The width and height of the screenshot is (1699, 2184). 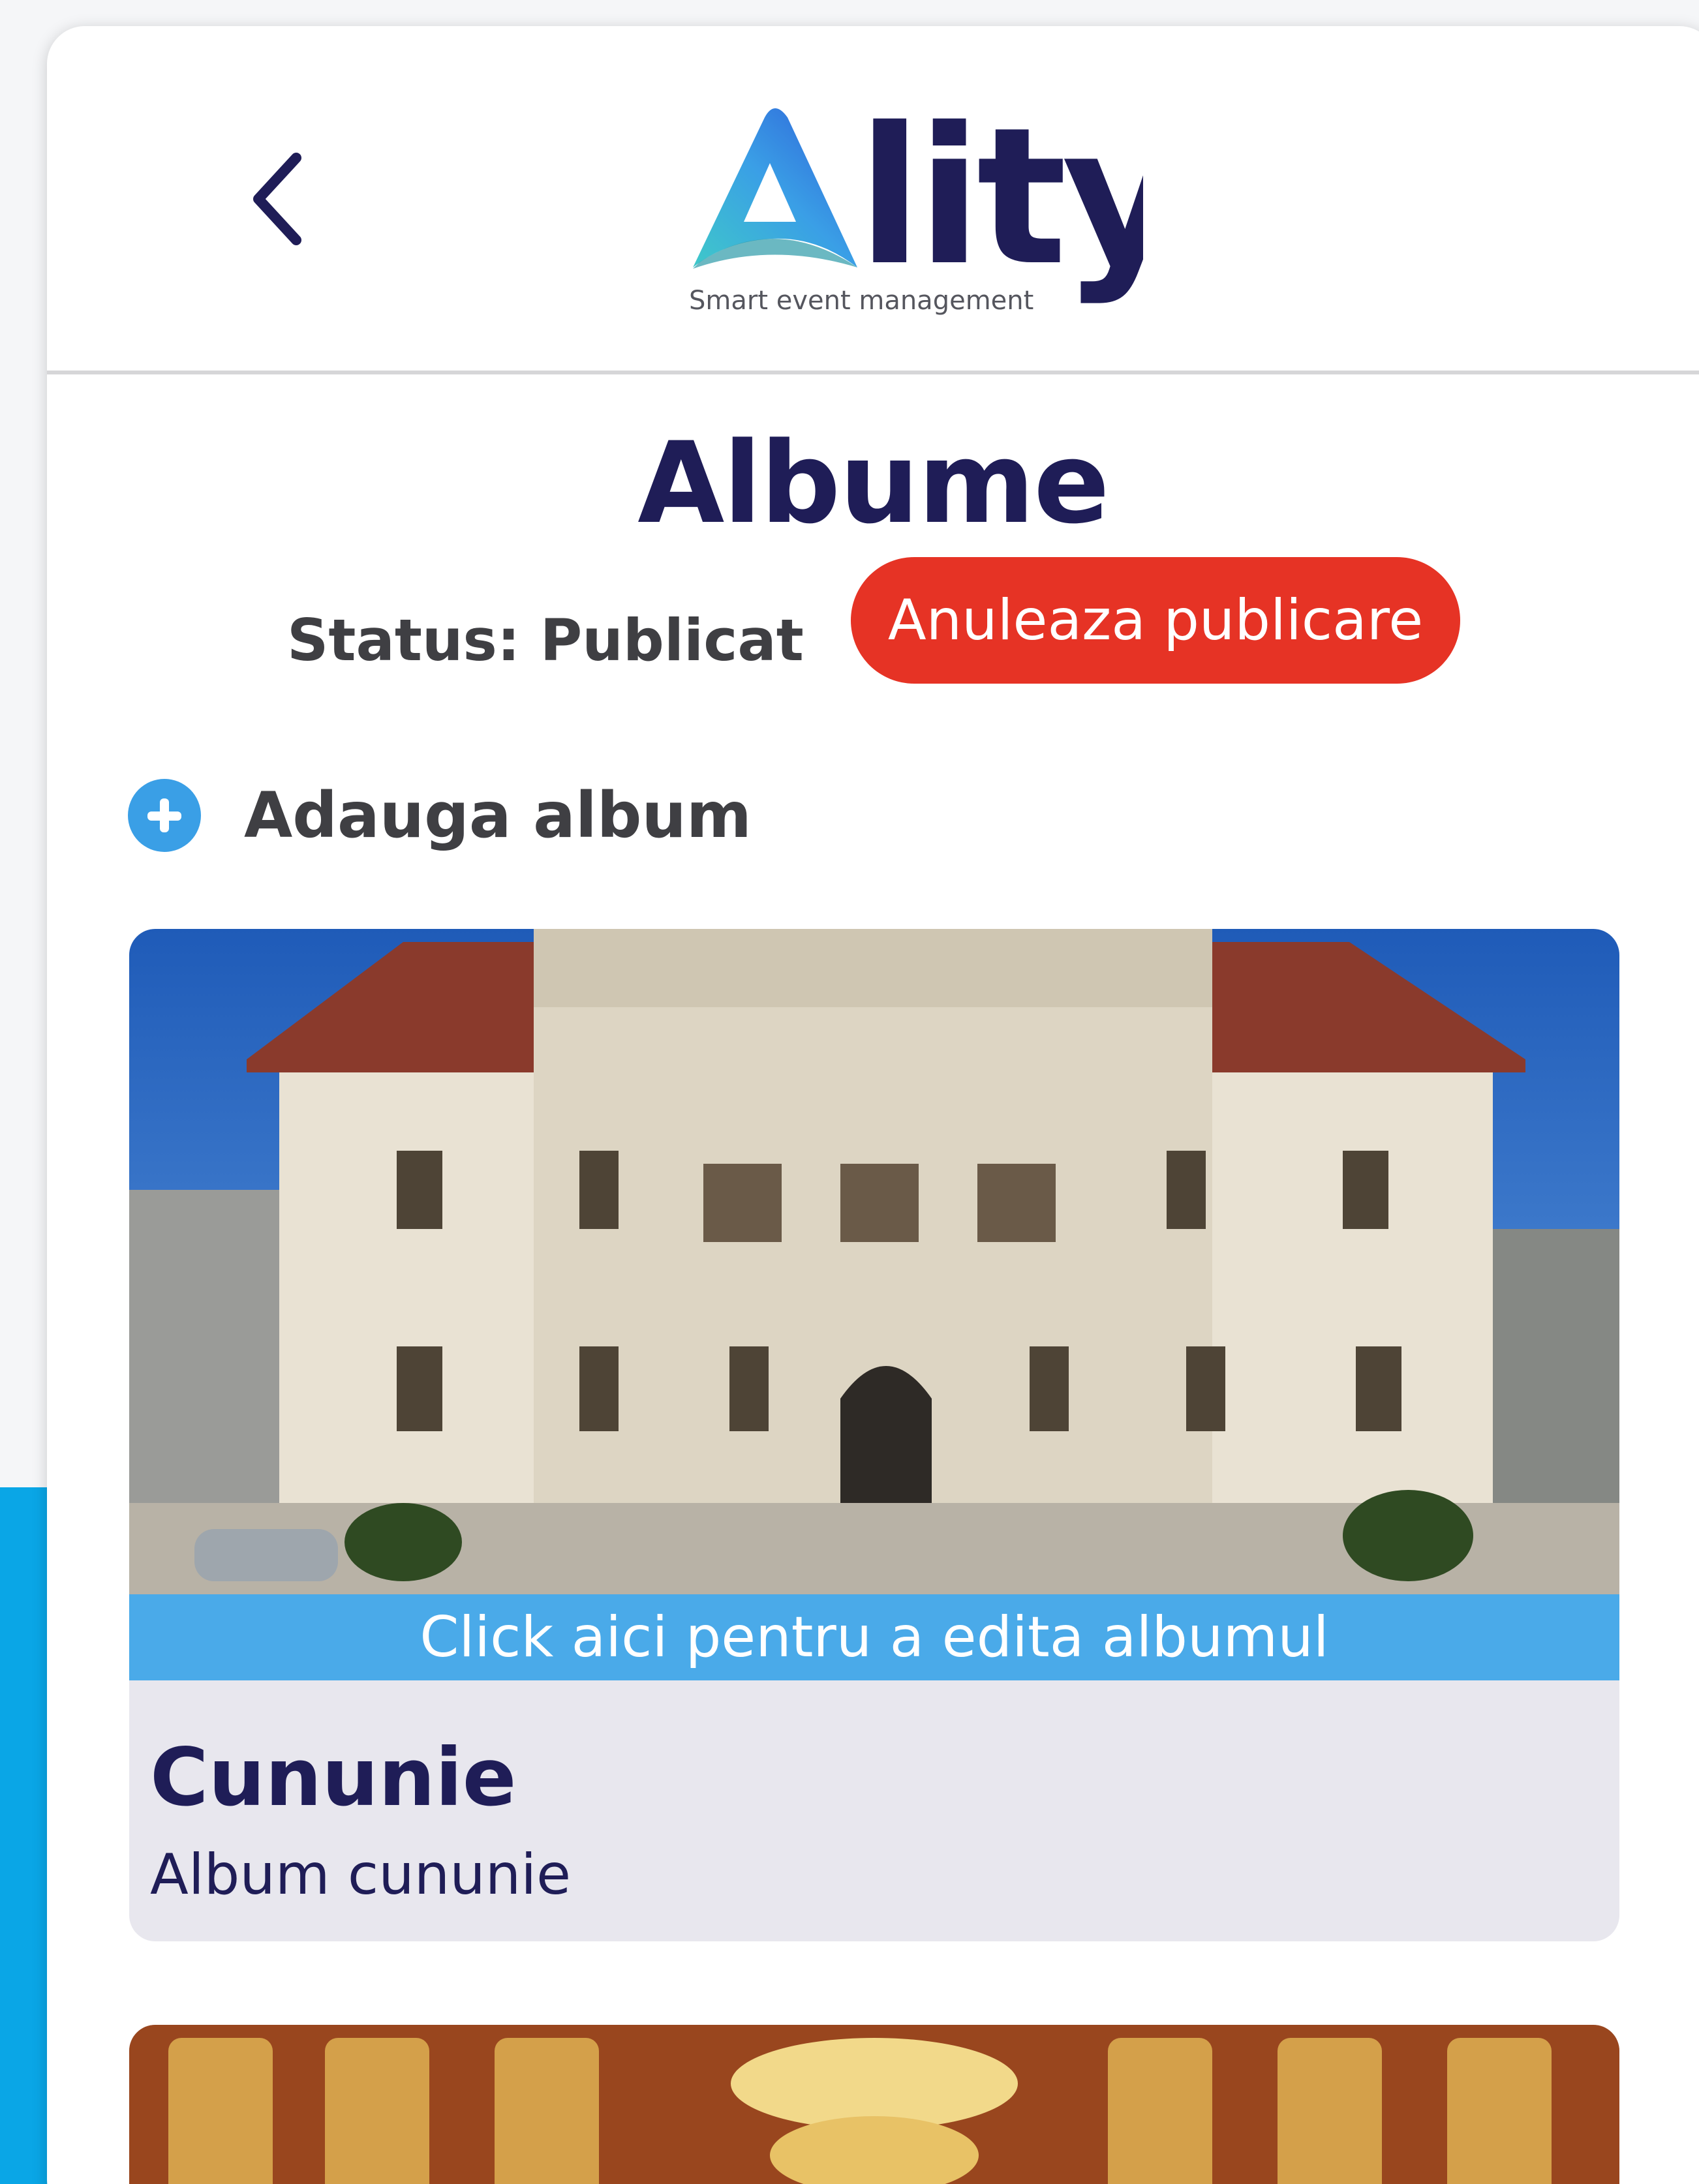 What do you see at coordinates (333, 1778) in the screenshot?
I see `album-title: Cununie` at bounding box center [333, 1778].